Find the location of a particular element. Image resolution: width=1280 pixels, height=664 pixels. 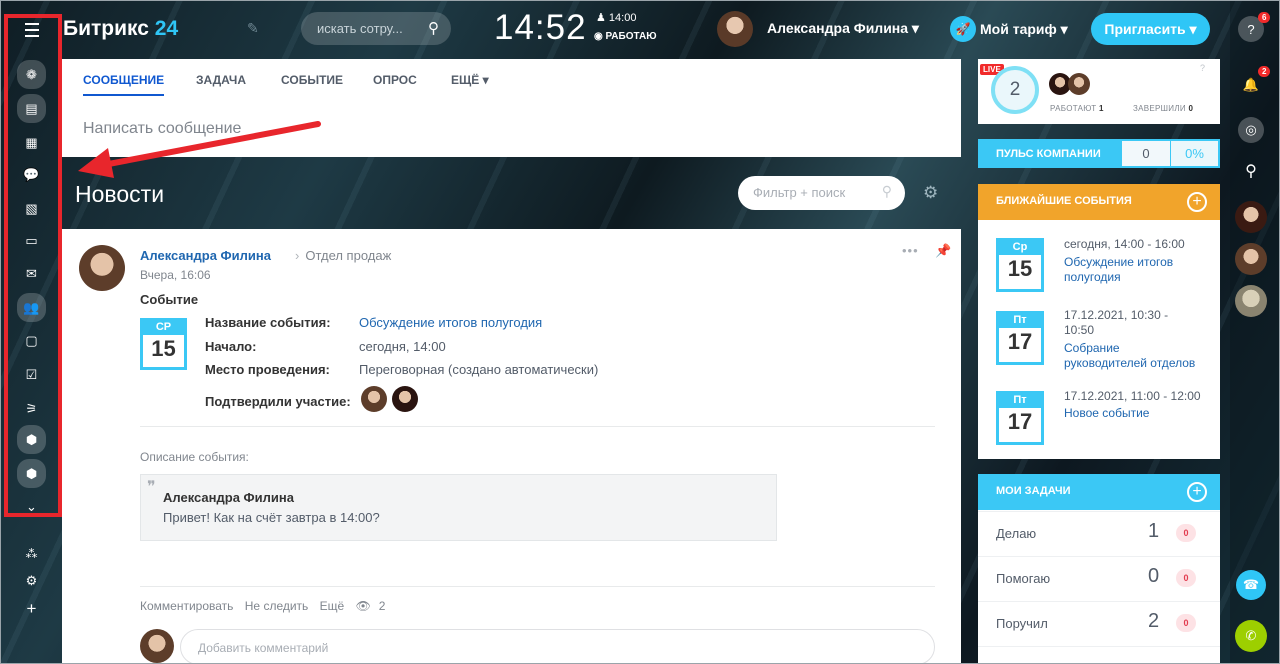

user-name: Александра Филина ▾ is located at coordinates (843, 28).